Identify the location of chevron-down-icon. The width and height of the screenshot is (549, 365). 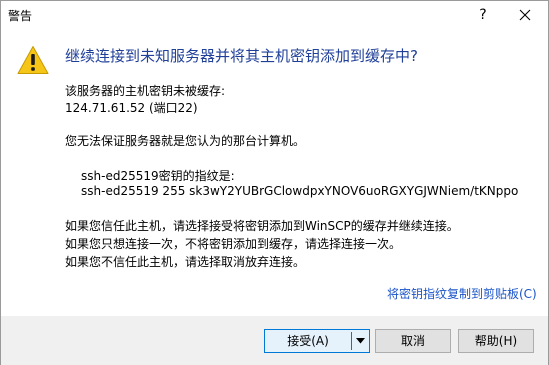
(360, 341).